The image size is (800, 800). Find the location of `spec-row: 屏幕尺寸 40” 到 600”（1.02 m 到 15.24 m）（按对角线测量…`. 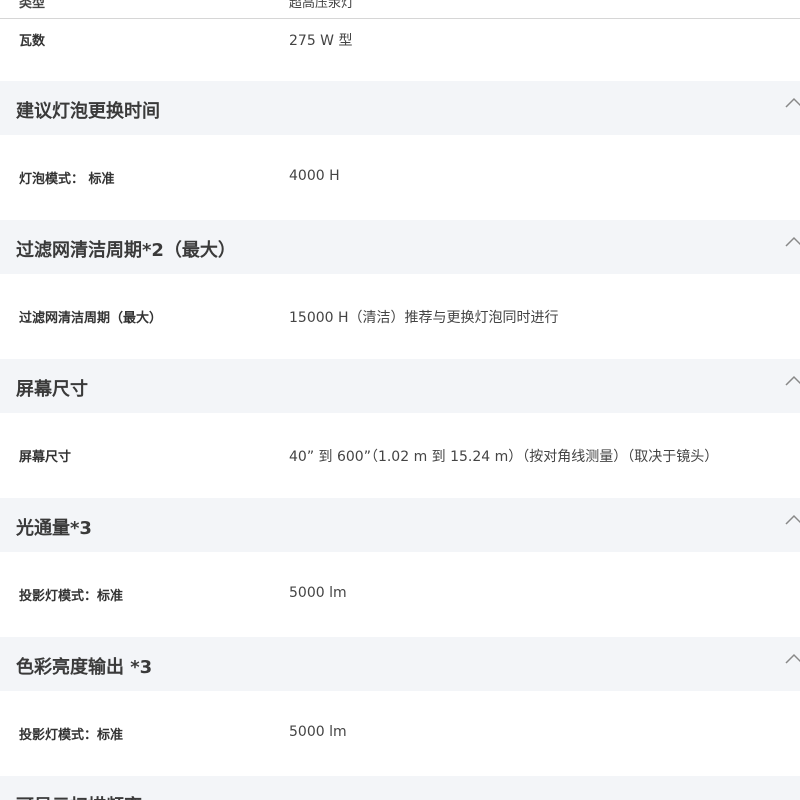

spec-row: 屏幕尺寸 40” 到 600”（1.02 m 到 15.24 m）（按对角线测量… is located at coordinates (400, 455).